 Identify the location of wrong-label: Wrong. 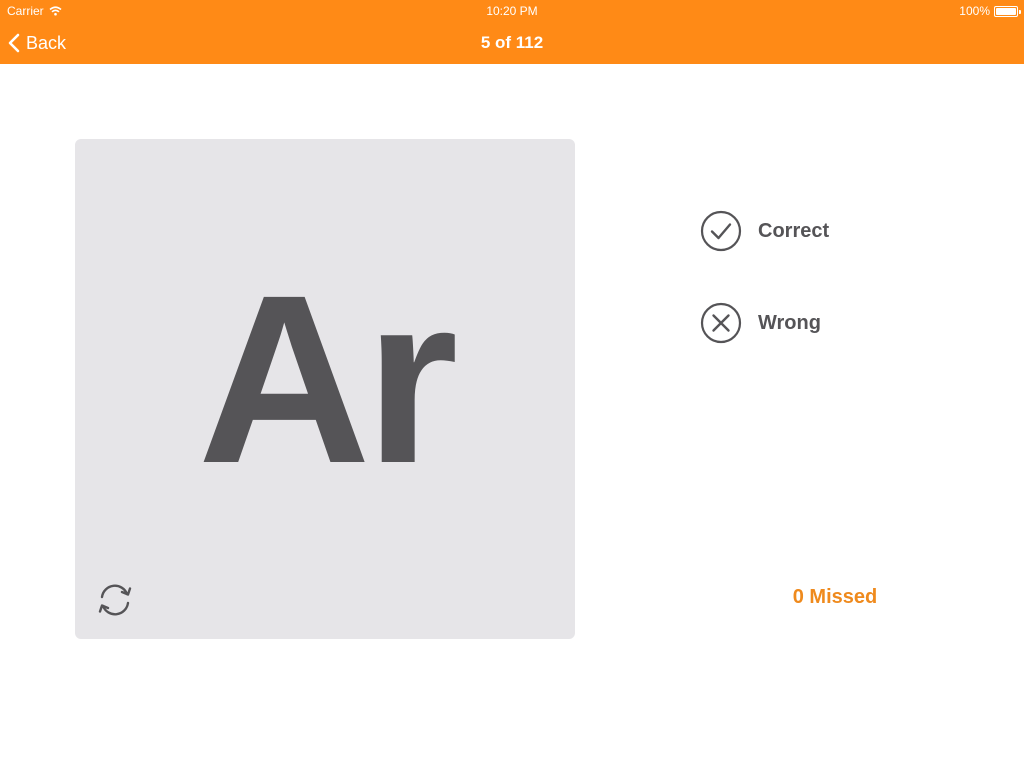
(789, 322).